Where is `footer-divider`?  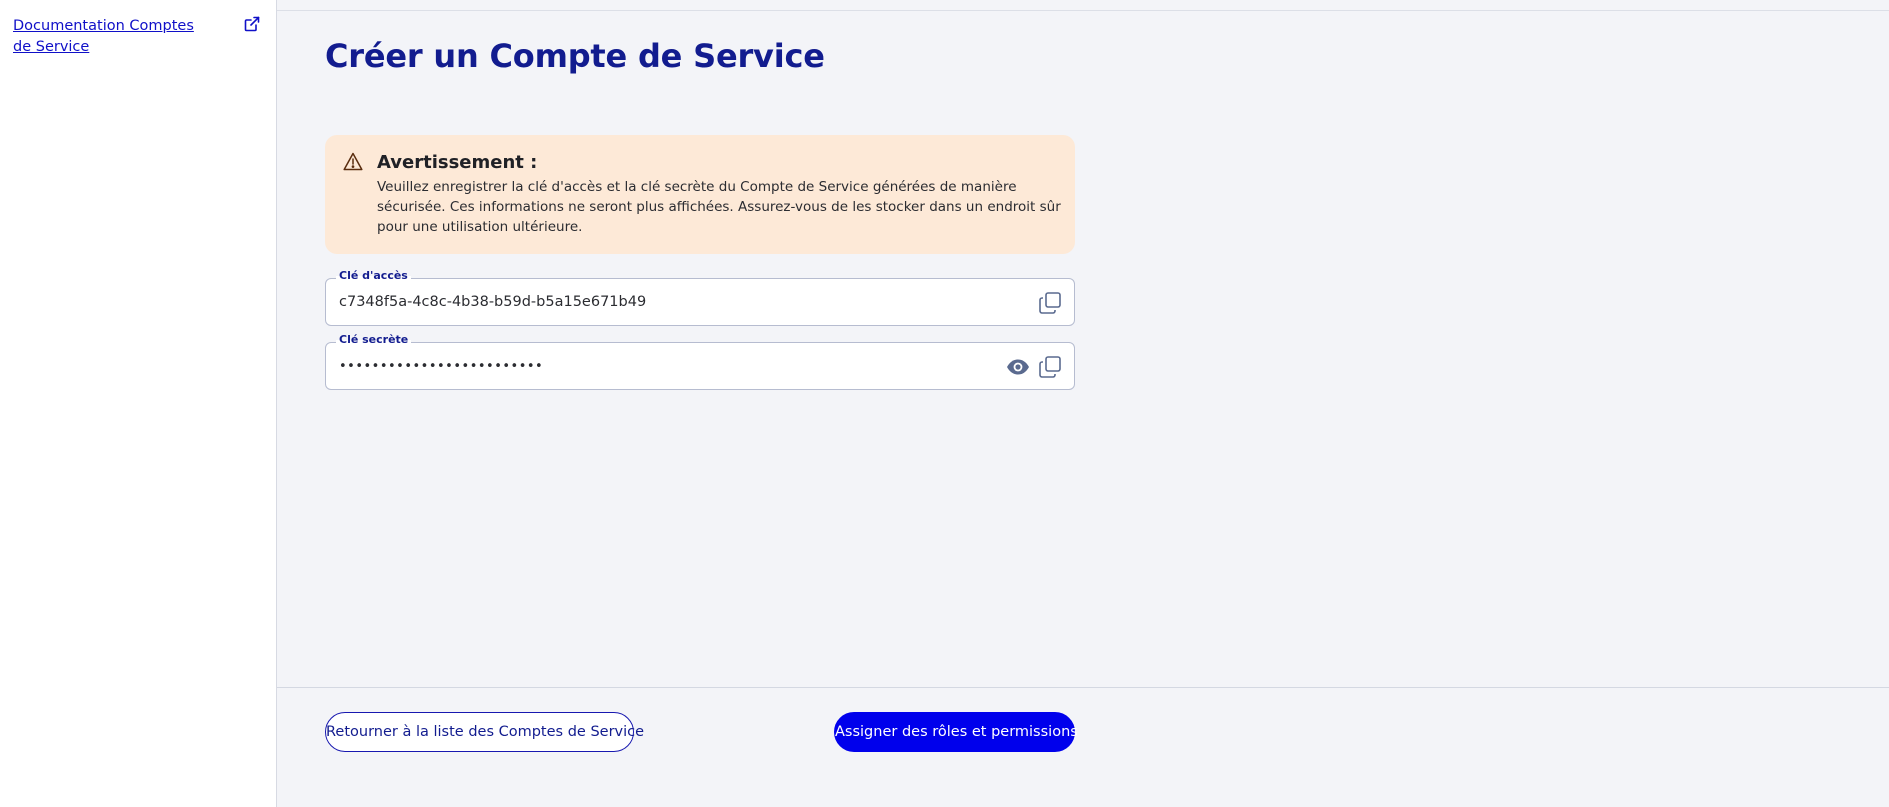 footer-divider is located at coordinates (1083, 687).